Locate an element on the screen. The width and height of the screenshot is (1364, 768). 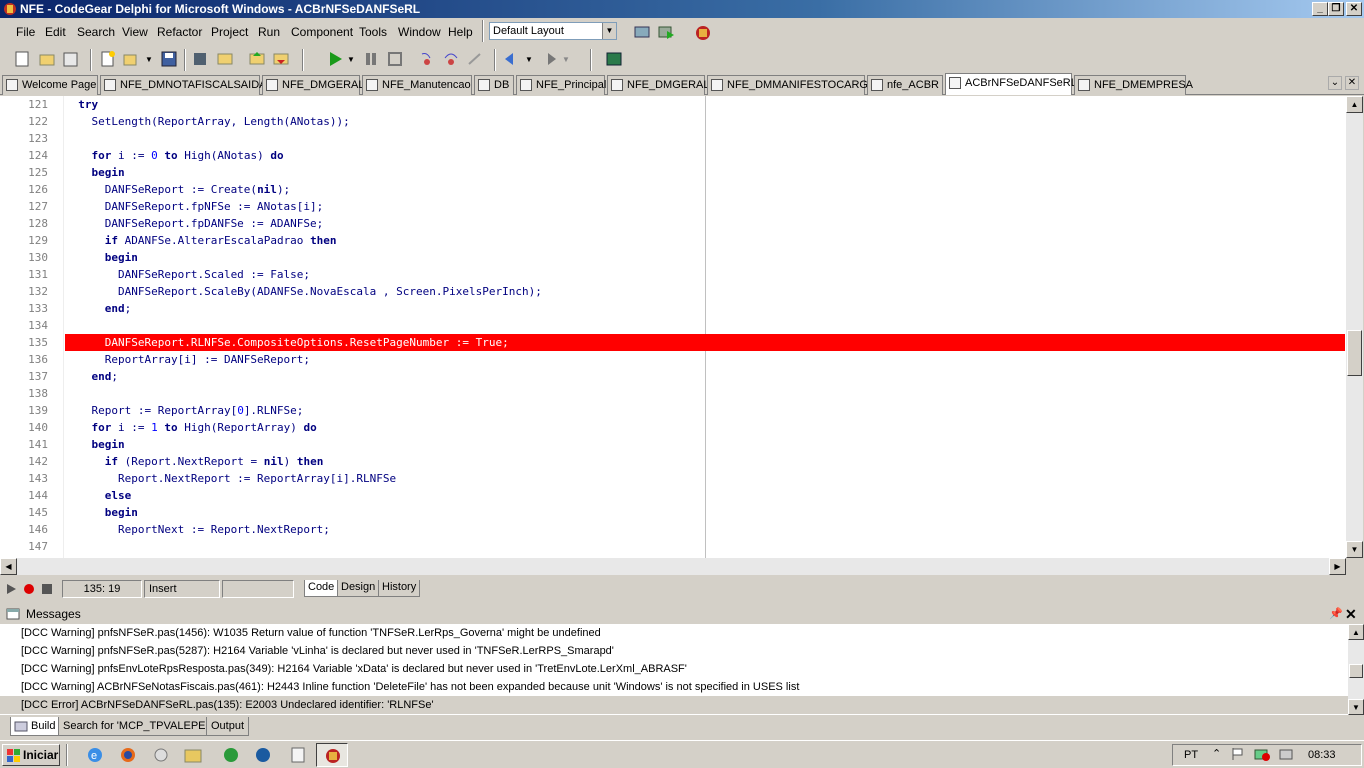
tab-list-chevron-icon: ⌄ is located at coordinates (1335, 83).